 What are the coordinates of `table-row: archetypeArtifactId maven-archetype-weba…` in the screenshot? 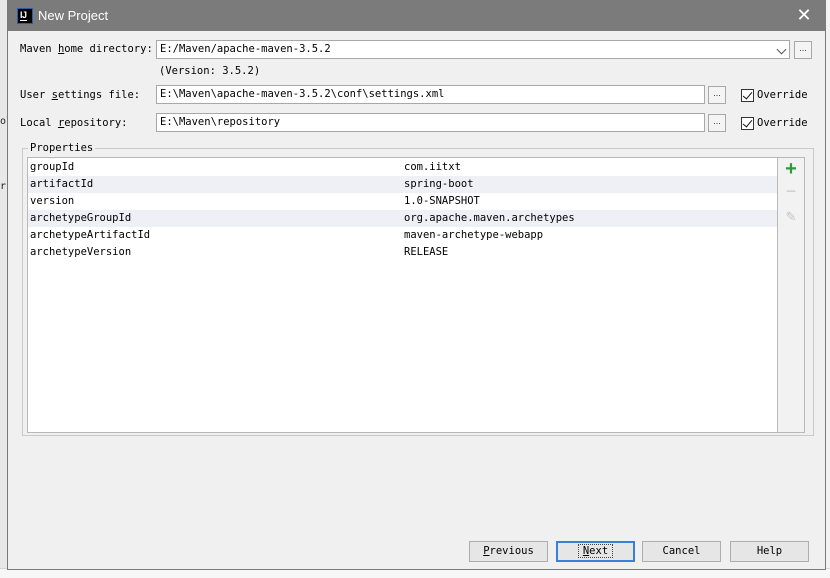 It's located at (402, 235).